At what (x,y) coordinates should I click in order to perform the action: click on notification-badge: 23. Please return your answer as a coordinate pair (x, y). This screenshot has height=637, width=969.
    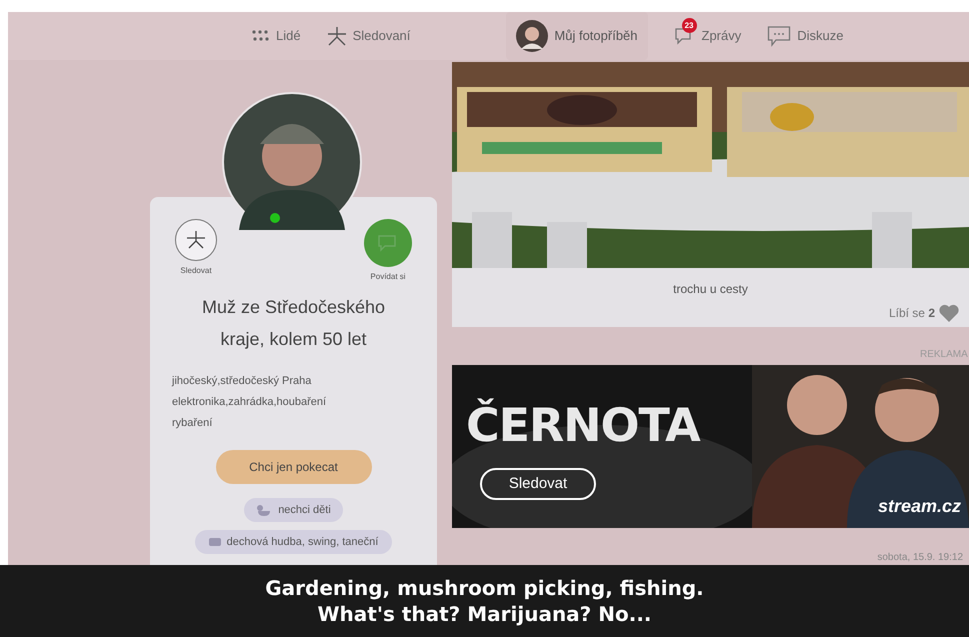
    Looking at the image, I should click on (689, 25).